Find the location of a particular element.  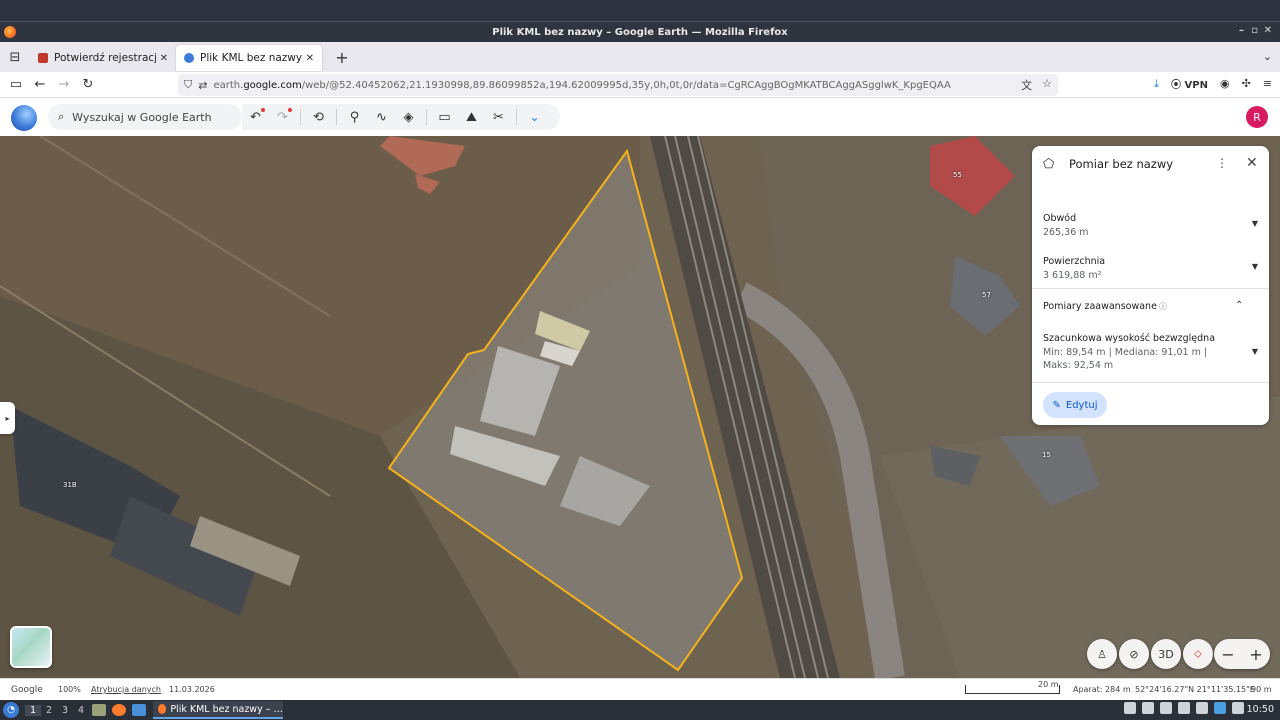

firefox-icon is located at coordinates (119, 710).